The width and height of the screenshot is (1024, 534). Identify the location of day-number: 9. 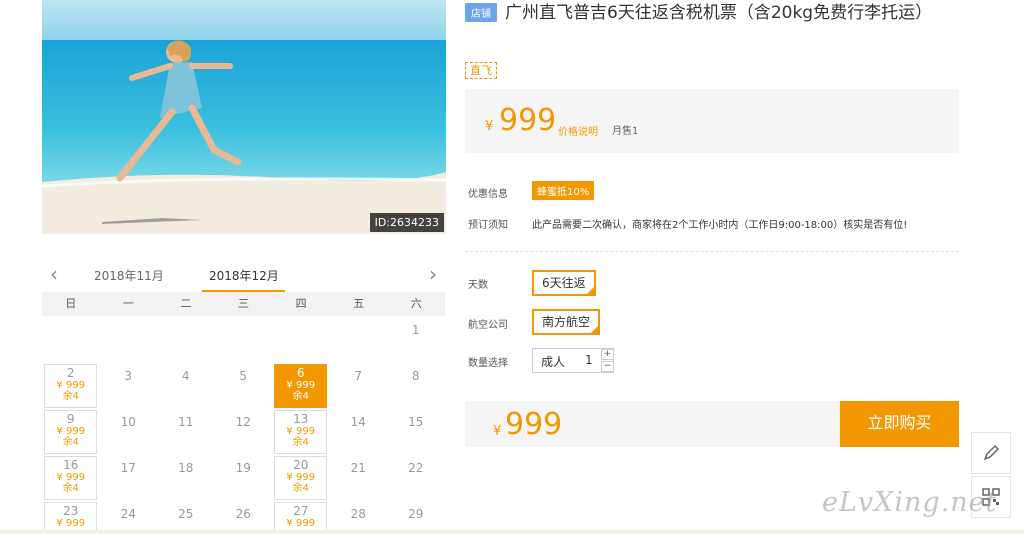
(70, 419).